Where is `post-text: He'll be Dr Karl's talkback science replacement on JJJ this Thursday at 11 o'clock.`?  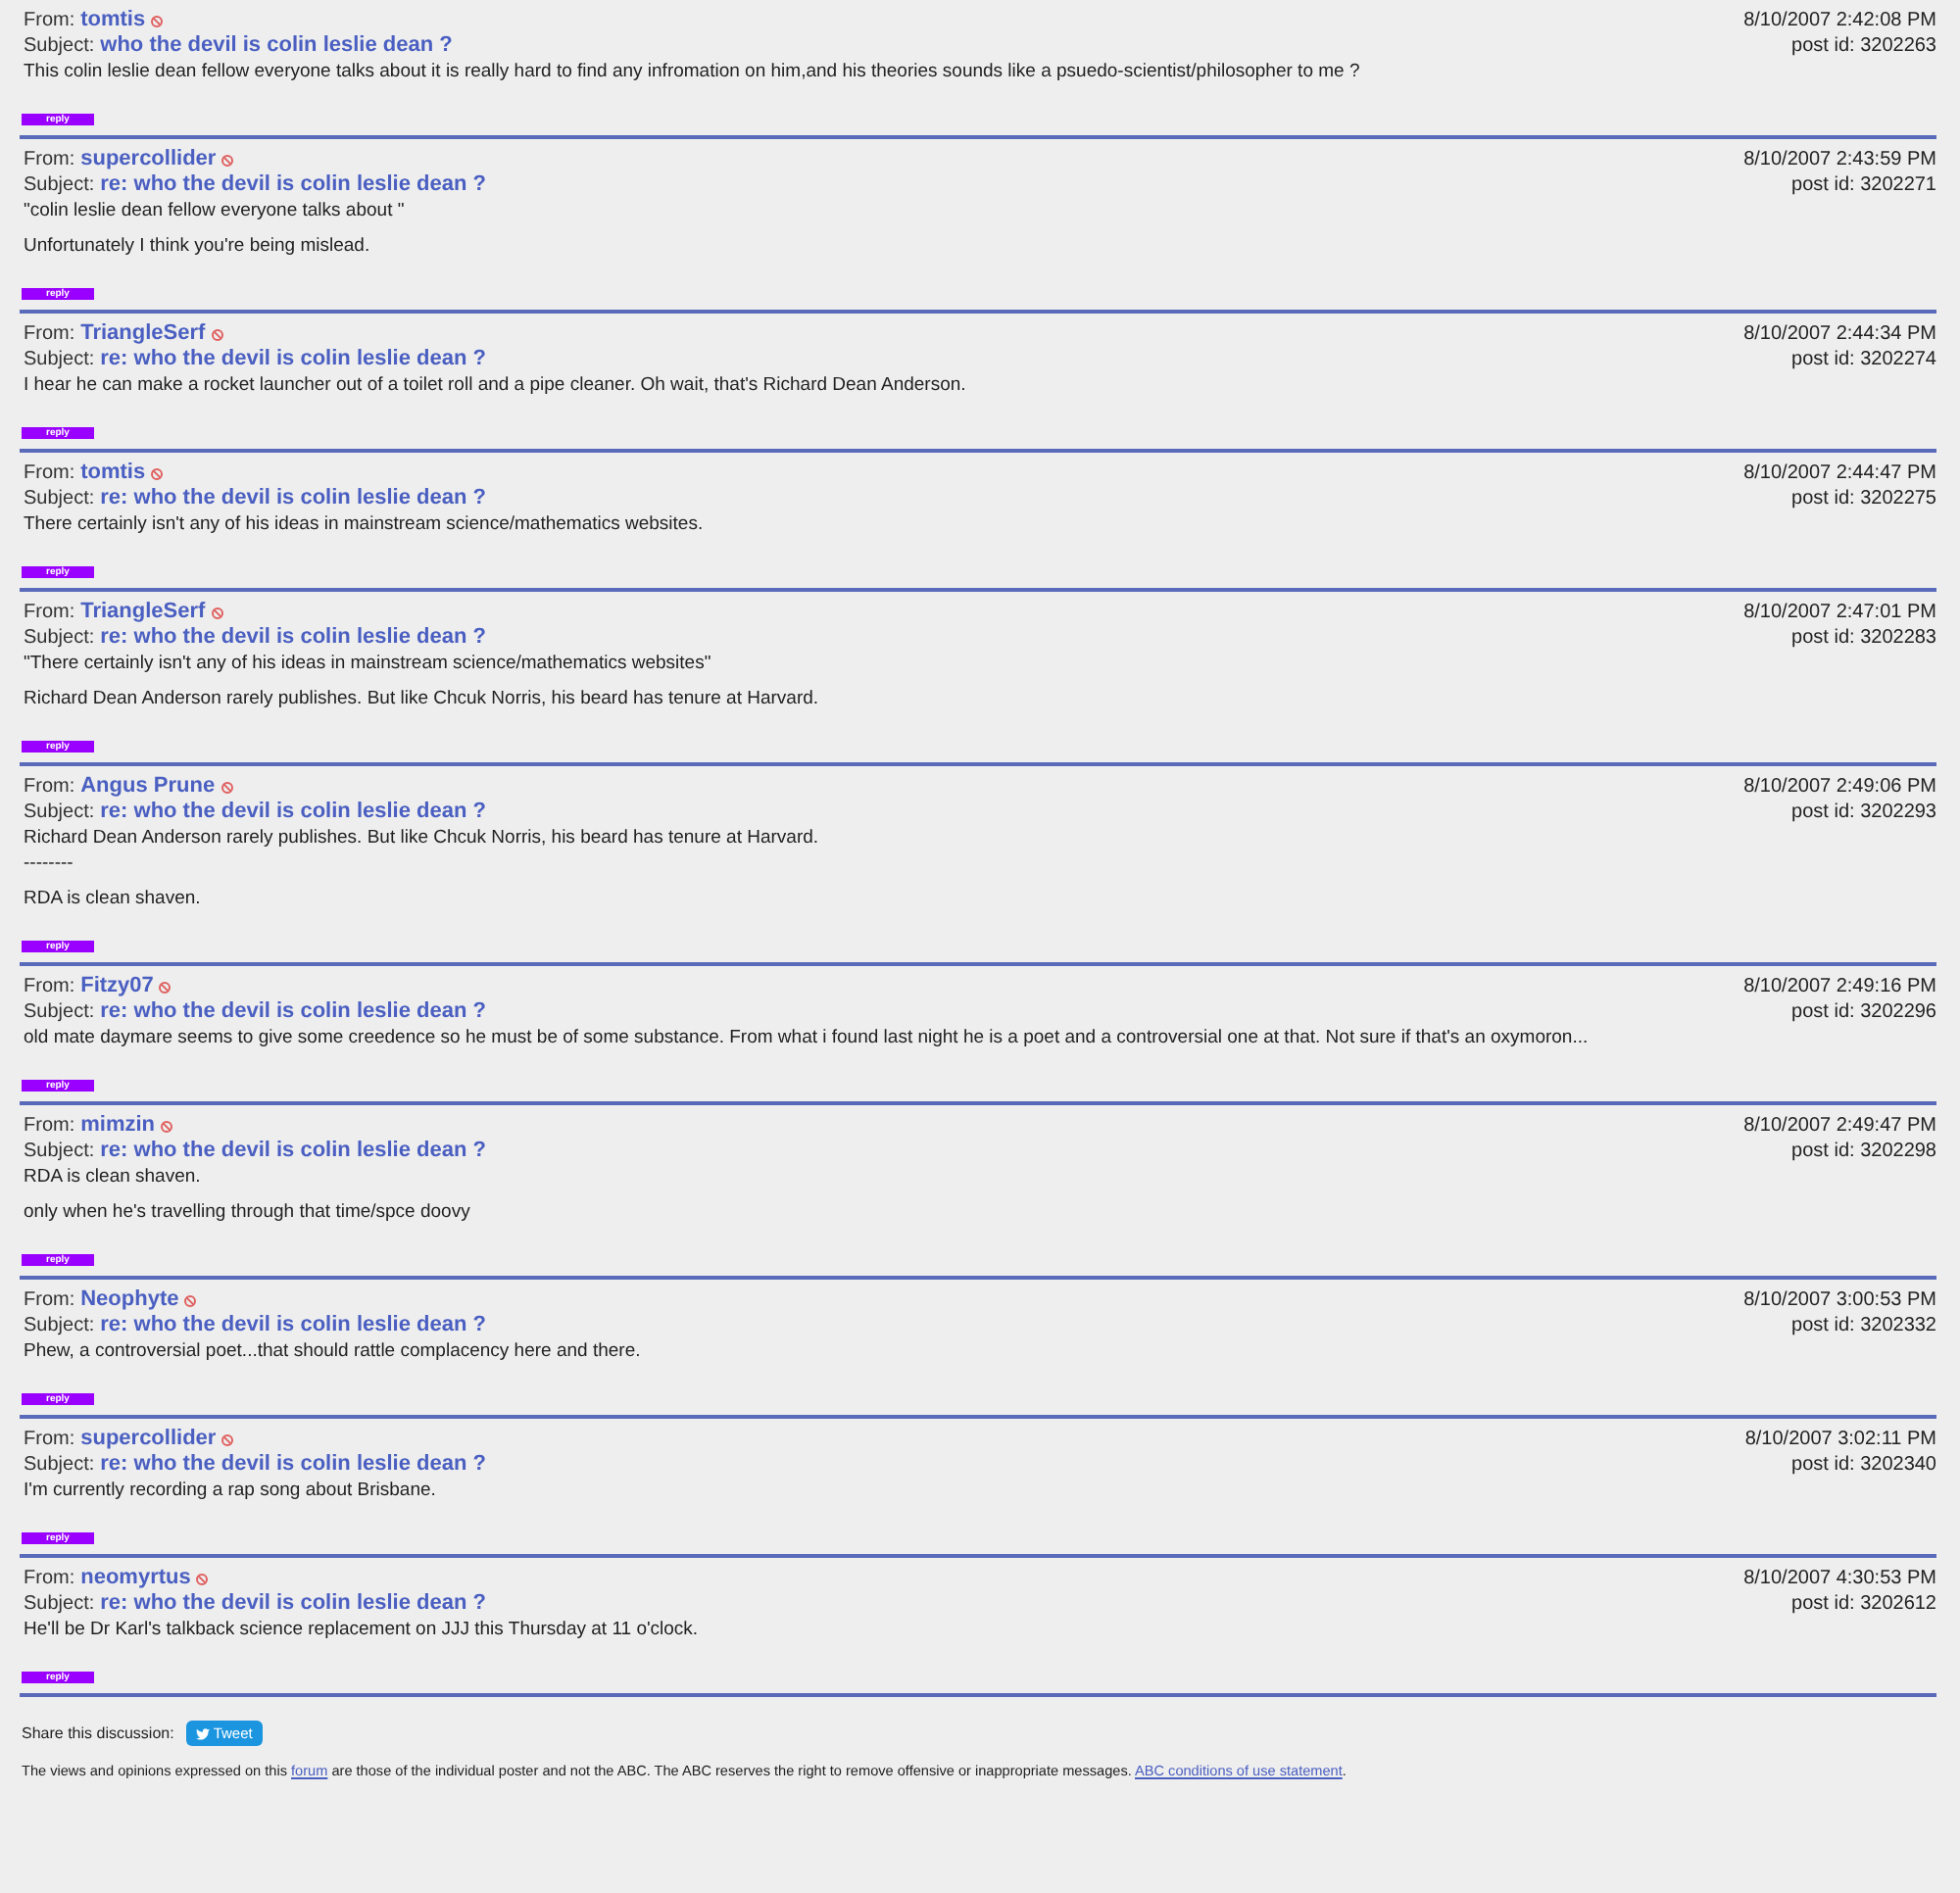
post-text: He'll be Dr Karl's talkback science replacement on JJJ this Thursday at 11 o'clock. is located at coordinates (362, 1629).